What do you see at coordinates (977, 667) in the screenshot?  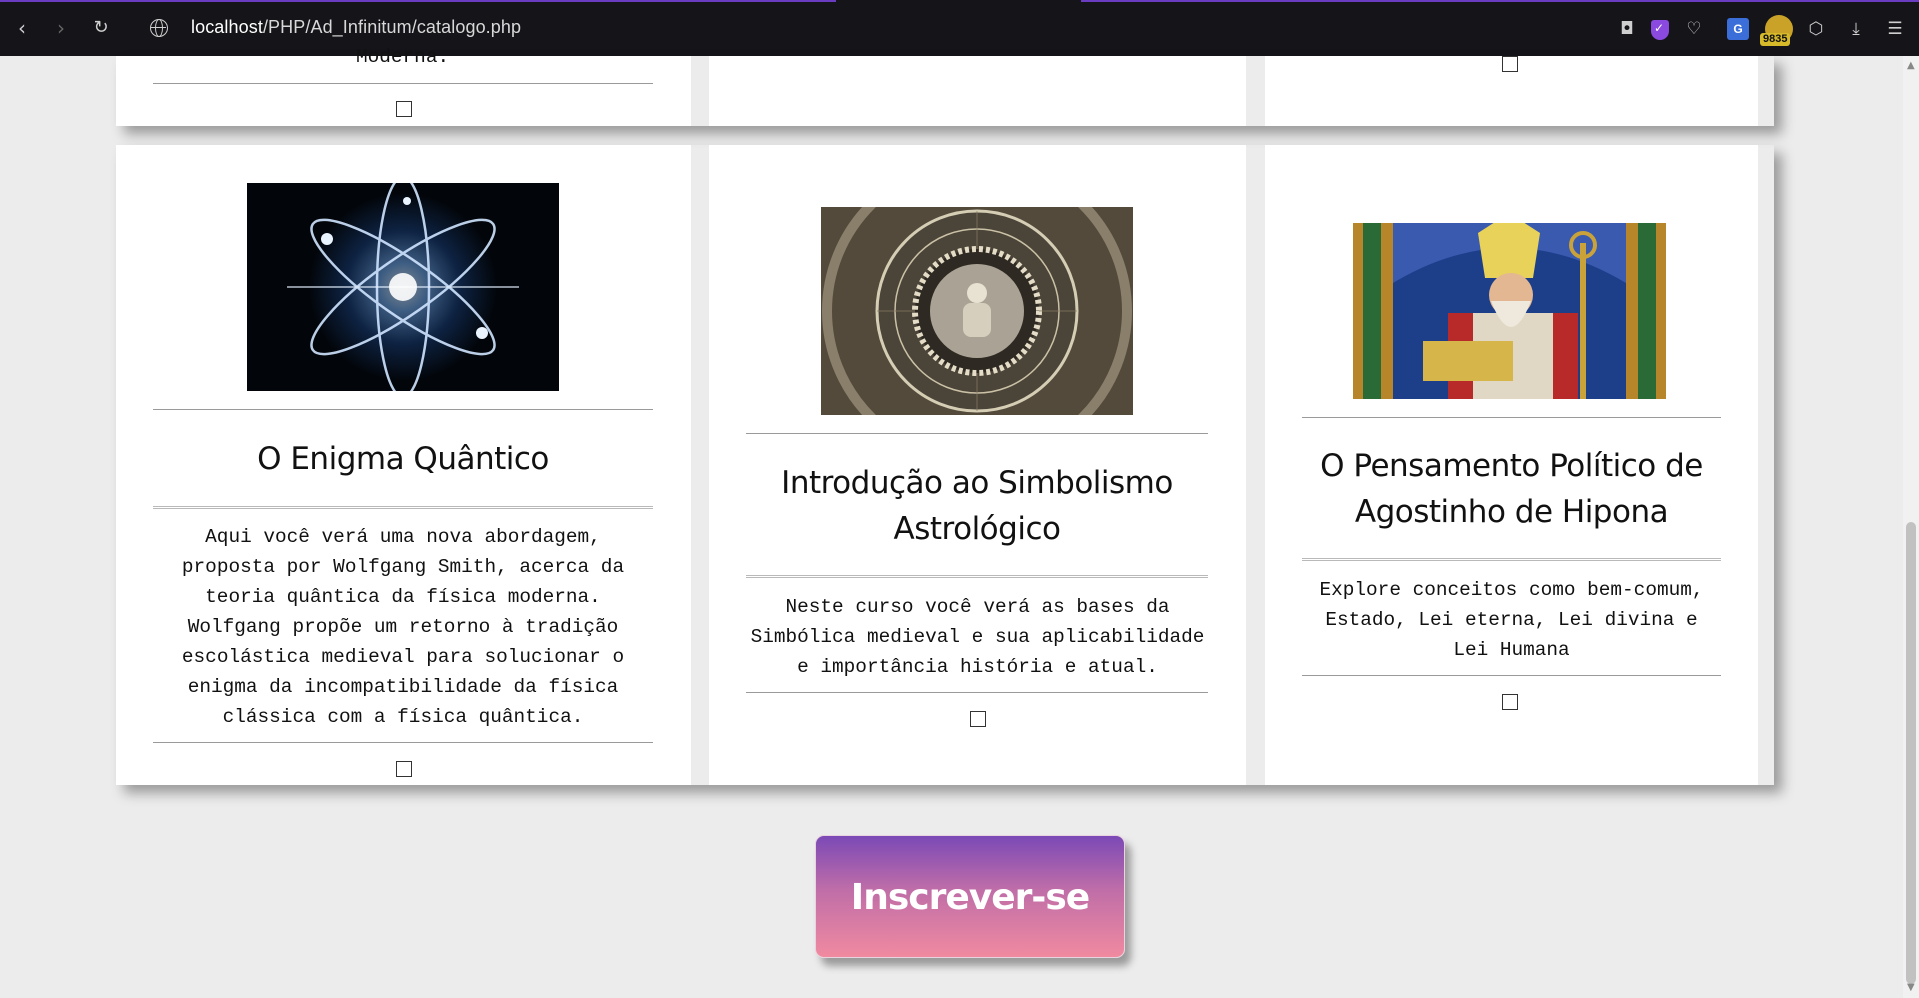 I see `description-line: e importância história e atual.` at bounding box center [977, 667].